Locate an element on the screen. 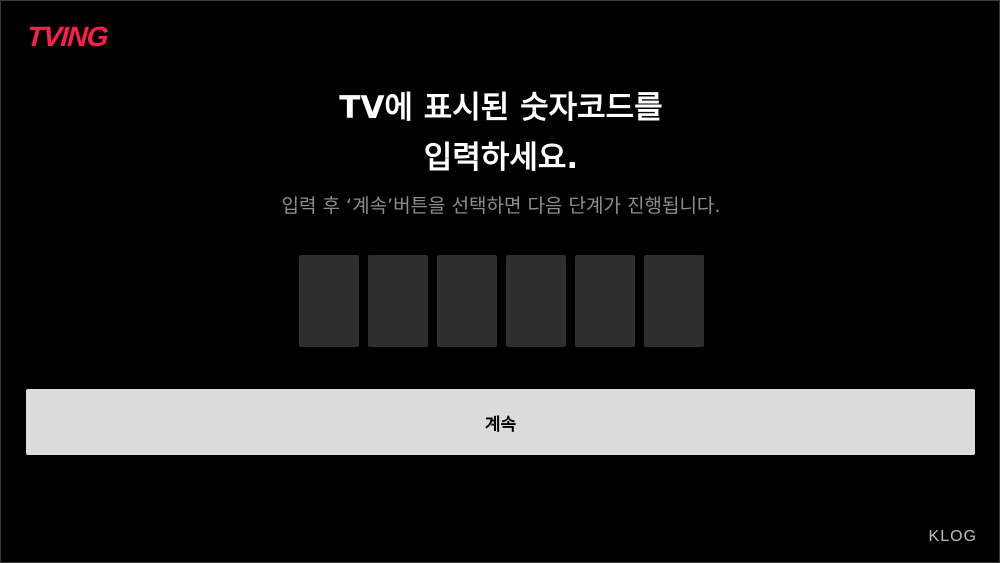 Image resolution: width=1000 pixels, height=563 pixels. title-line-1: TV에 표시된 숫자코드를 is located at coordinates (501, 108).